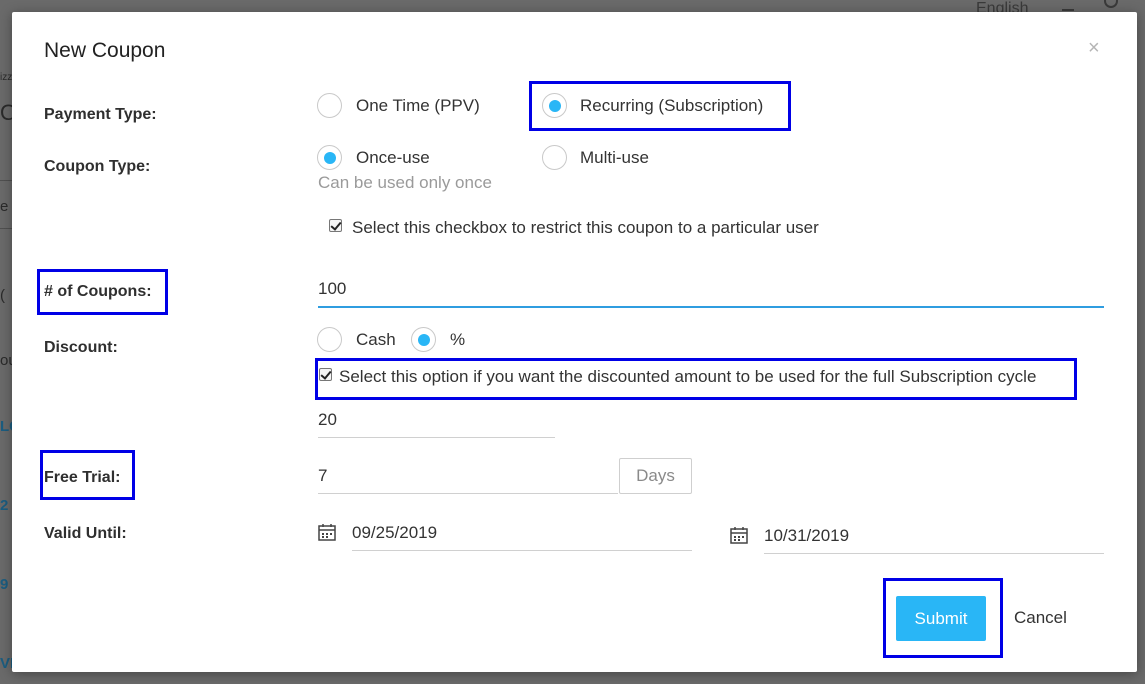  Describe the element at coordinates (82, 477) in the screenshot. I see `free-trial-label: Free Trial:` at that location.